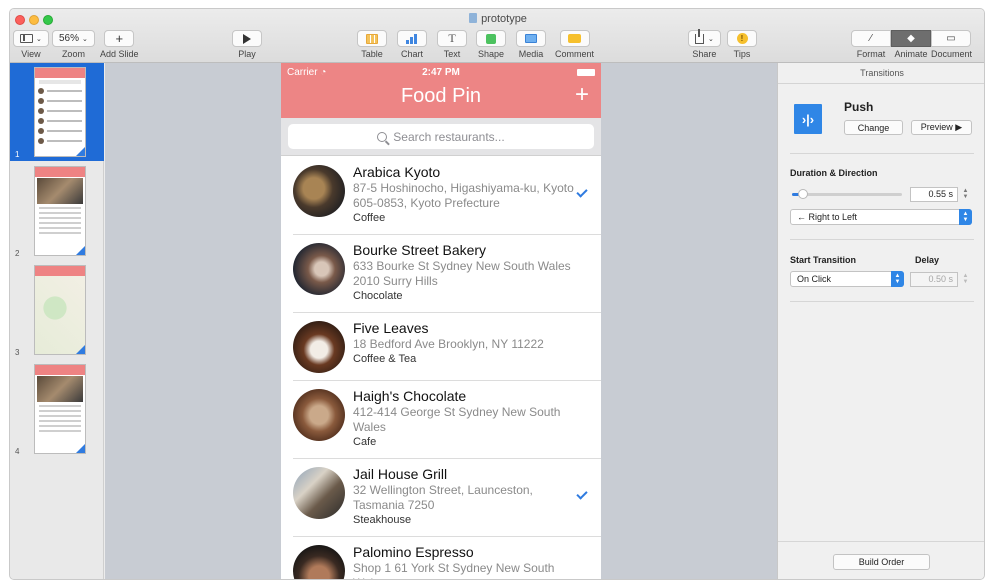 Image resolution: width=994 pixels, height=588 pixels. Describe the element at coordinates (847, 194) in the screenshot. I see `duration-slider` at that location.